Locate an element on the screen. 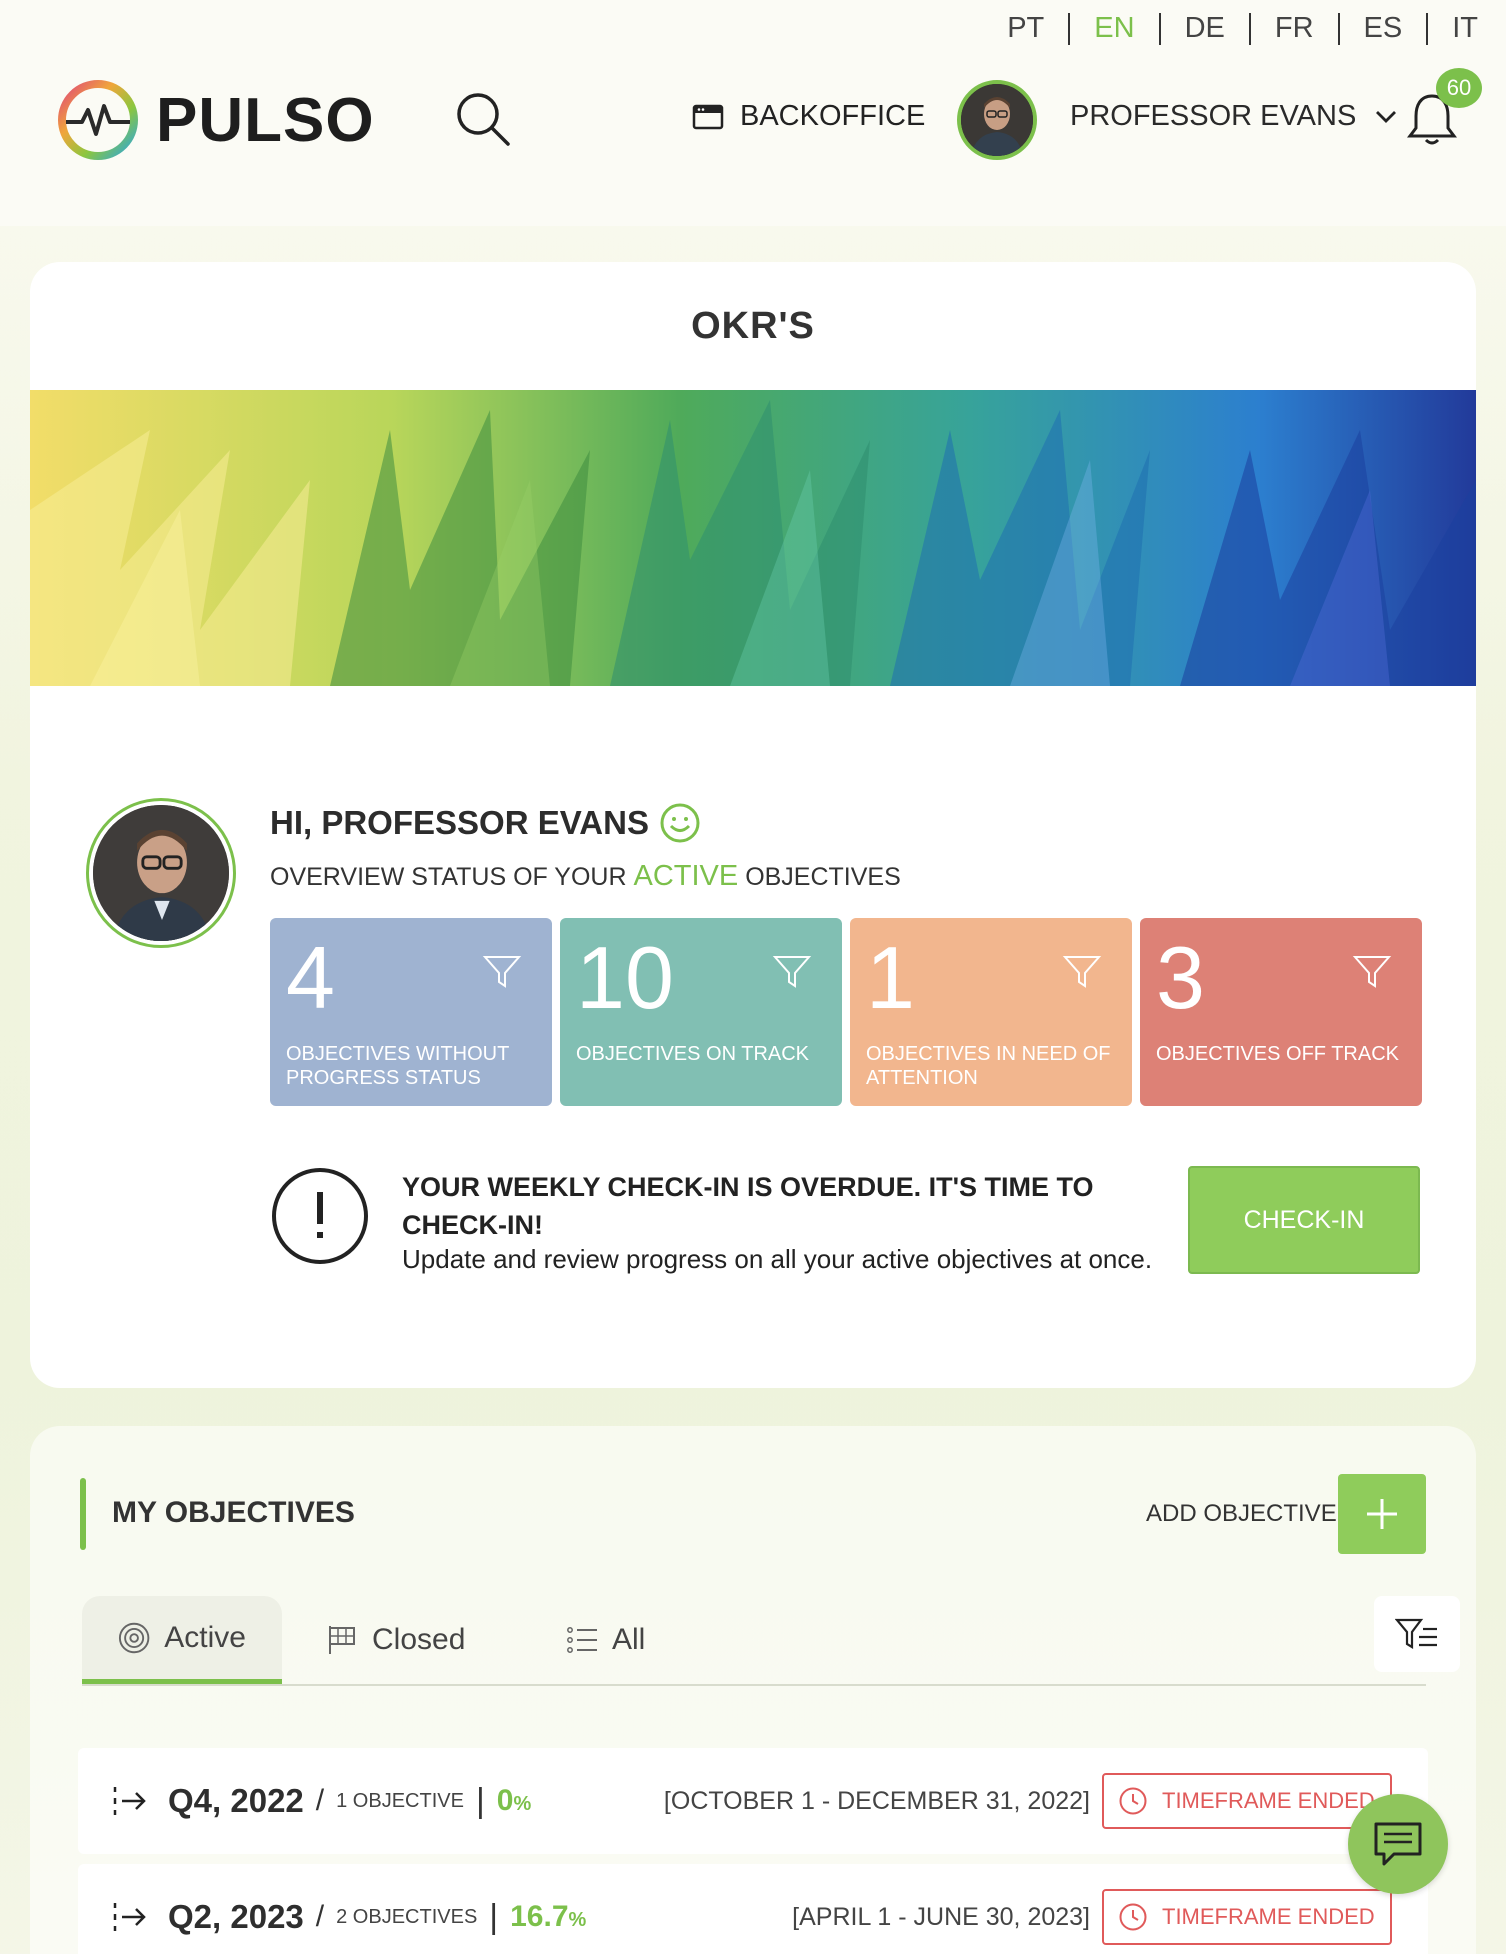 The width and height of the screenshot is (1506, 1954). stat-card-attention: 1 OBJECTIVES IN NEED OF ATTENTION is located at coordinates (991, 1012).